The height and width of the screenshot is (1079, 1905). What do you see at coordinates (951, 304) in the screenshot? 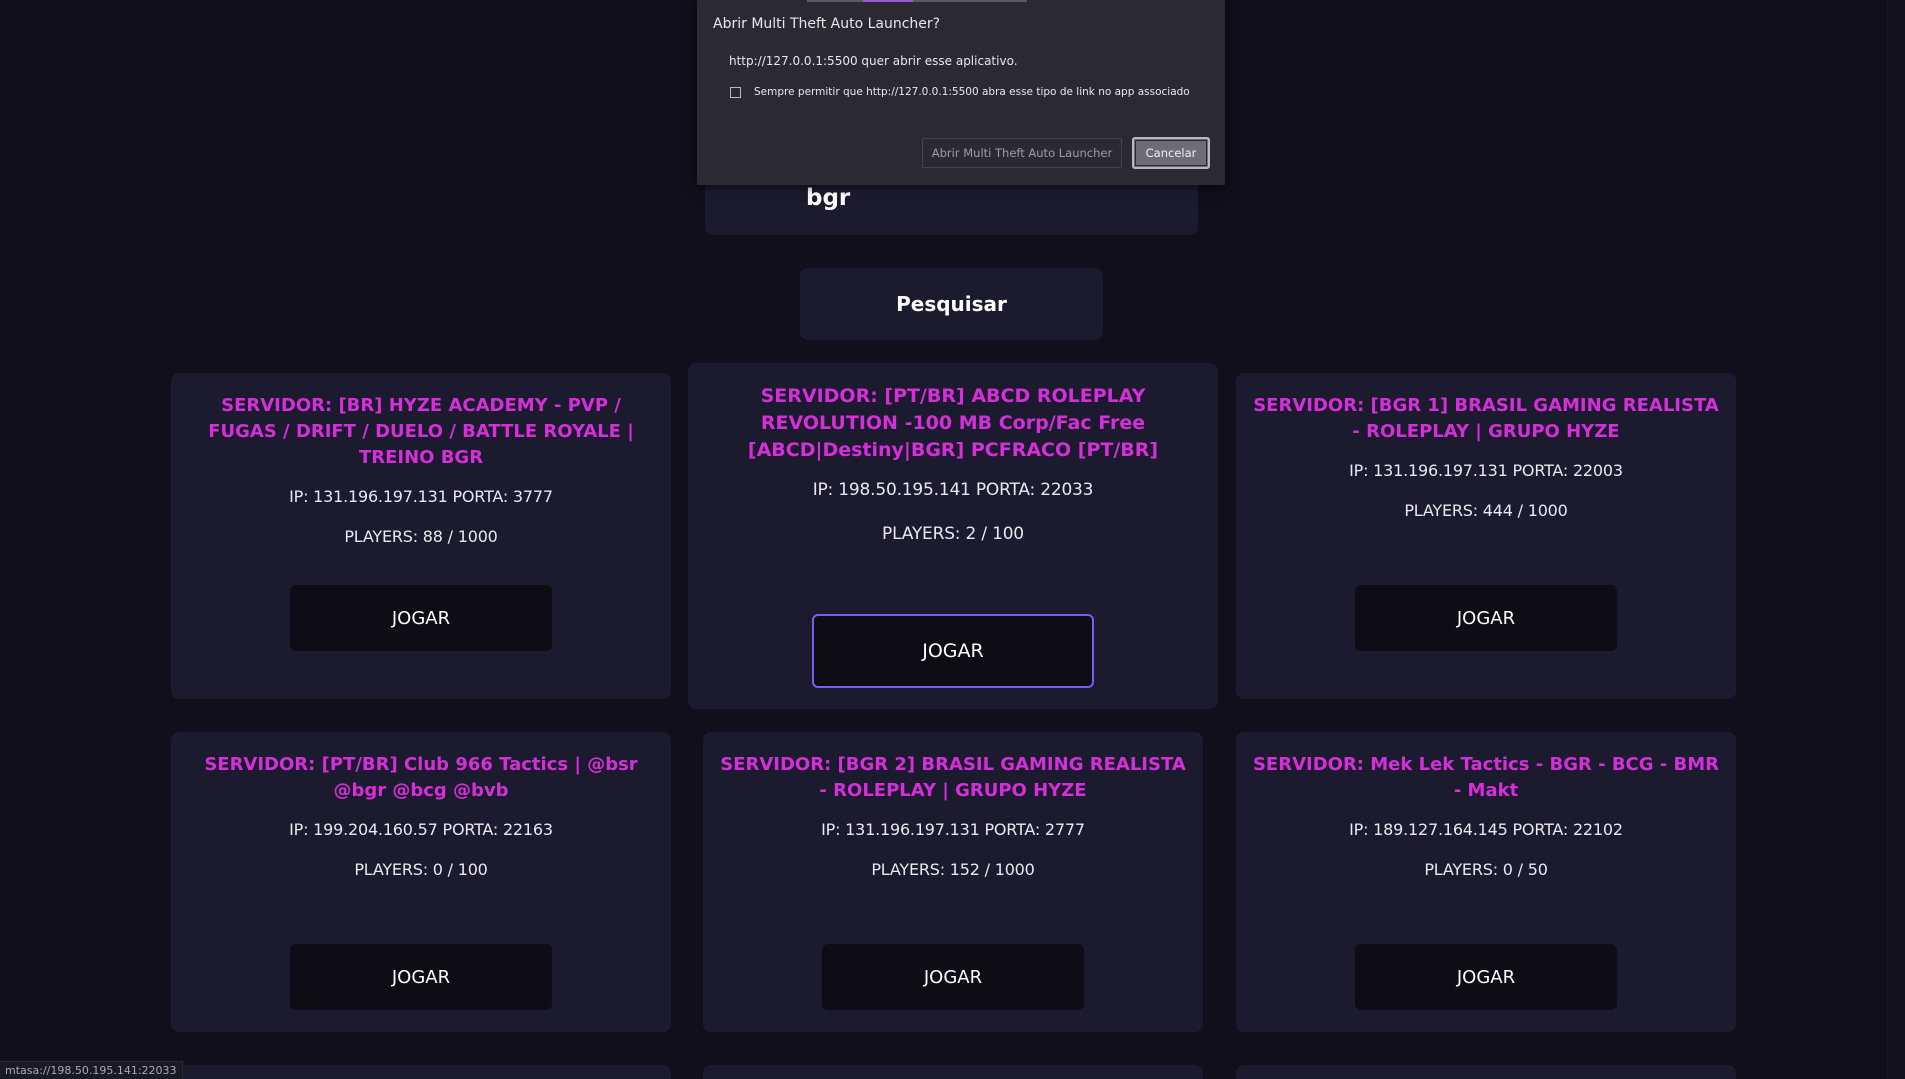
I see `search-button: Pesquisar` at bounding box center [951, 304].